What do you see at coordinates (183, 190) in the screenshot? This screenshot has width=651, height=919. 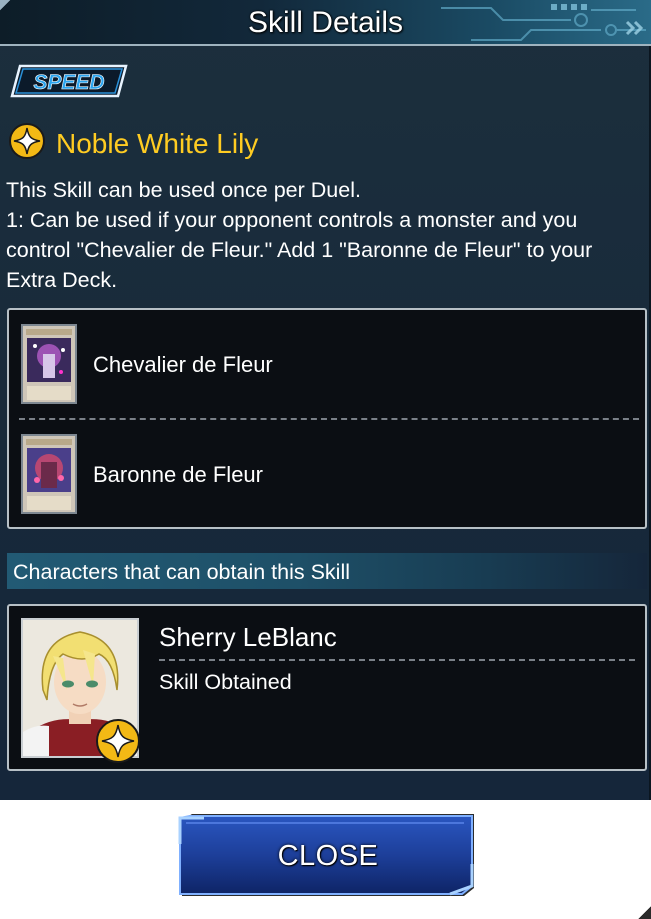 I see `skill-description-line-1: This Skill can be used once per Duel.` at bounding box center [183, 190].